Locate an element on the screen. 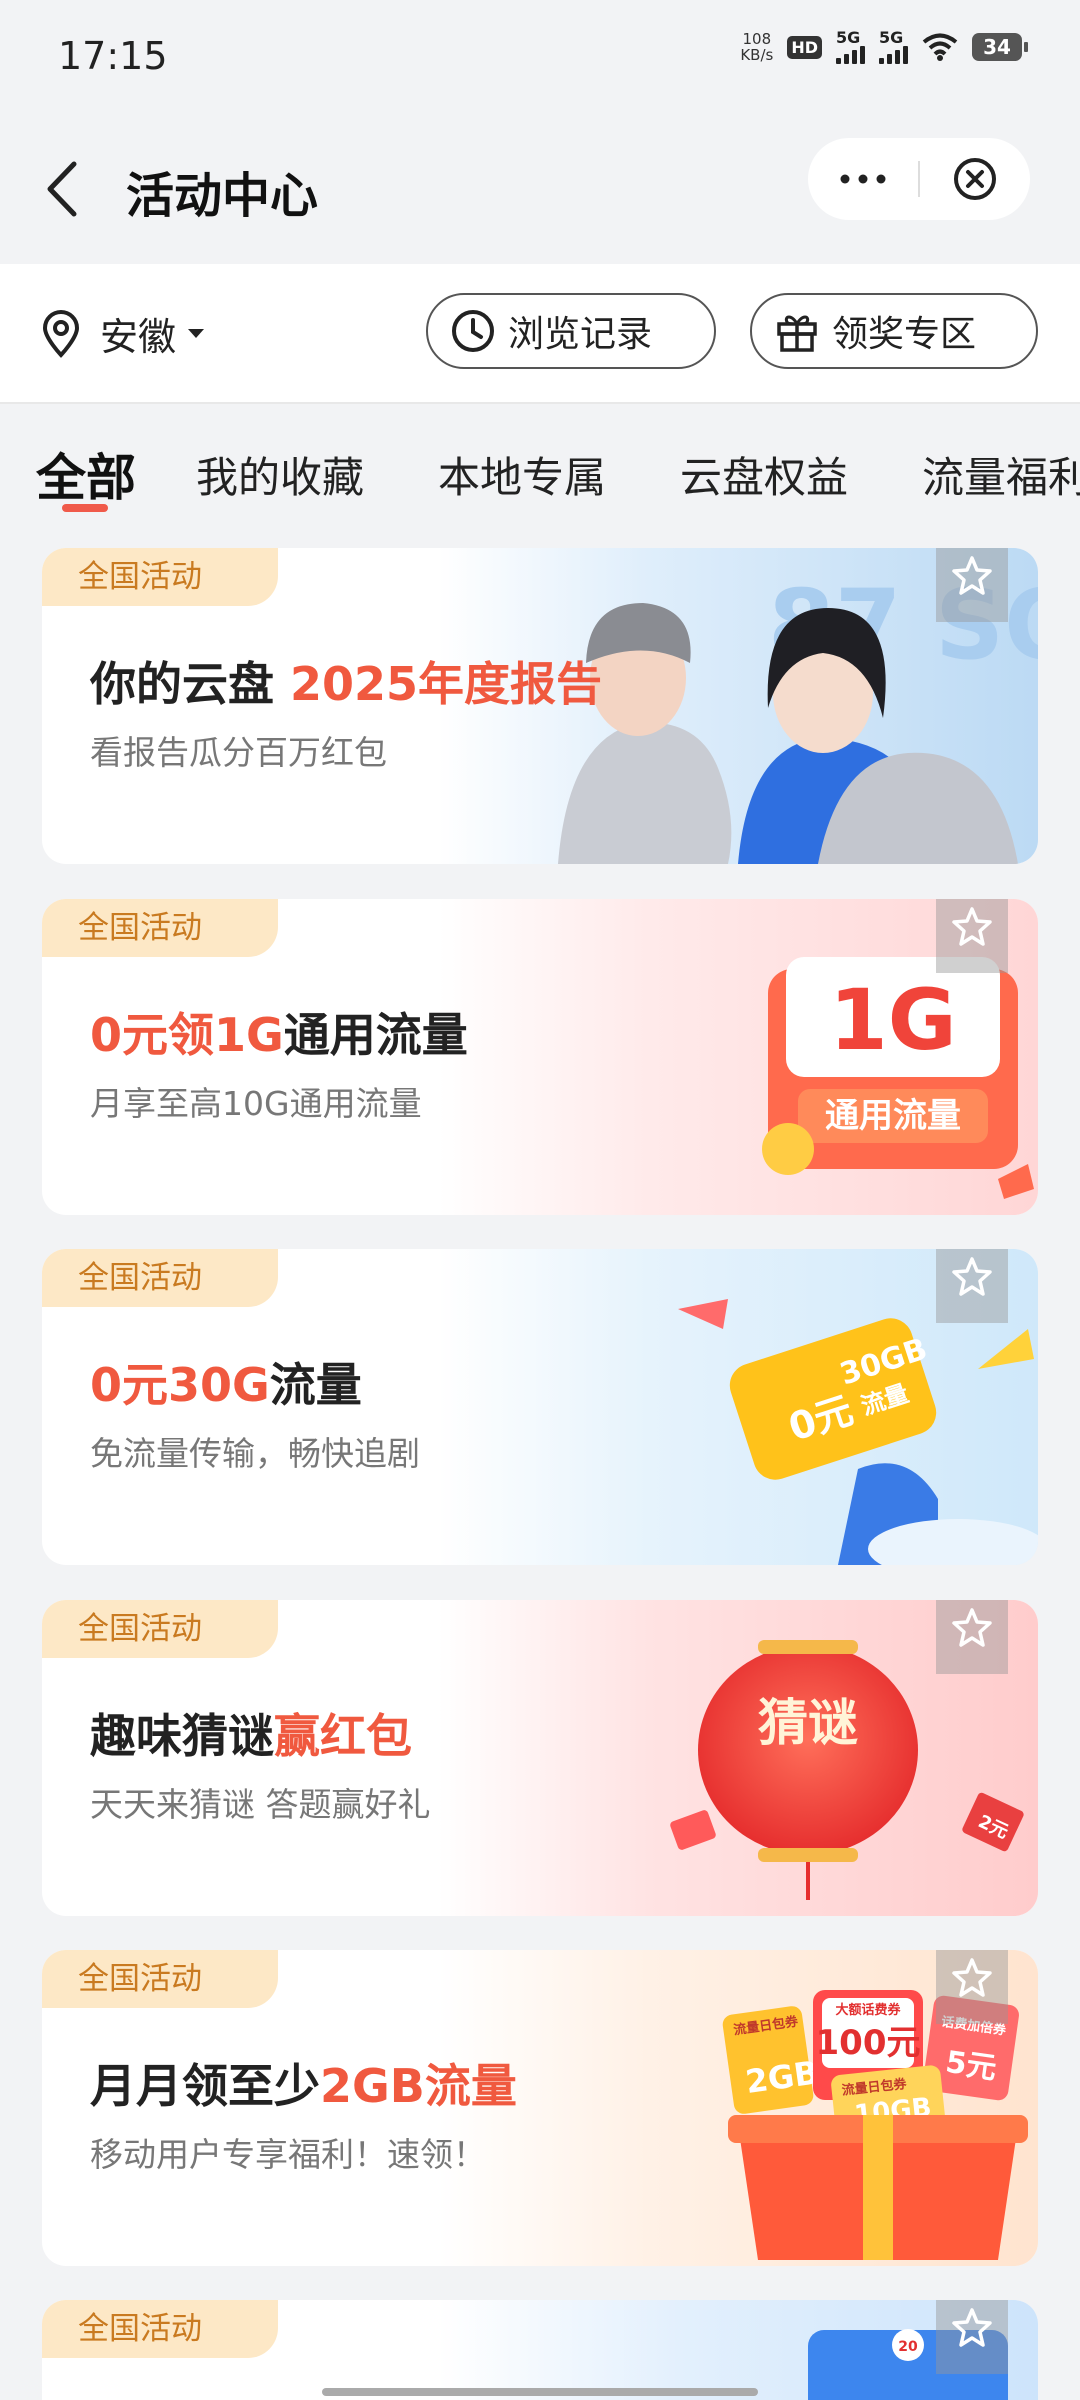 The width and height of the screenshot is (1080, 2400). svg-text: 100元 is located at coordinates (868, 2043).